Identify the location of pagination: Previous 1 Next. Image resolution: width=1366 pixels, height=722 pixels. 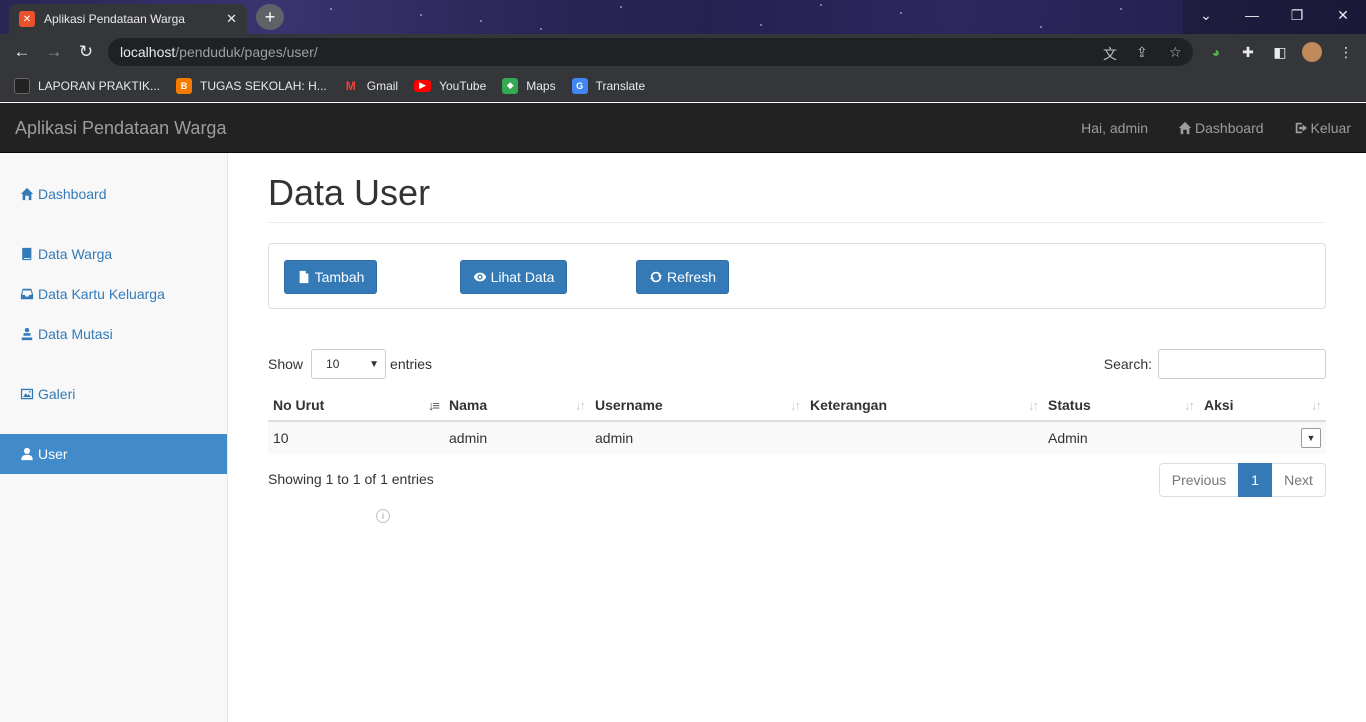
(1242, 480).